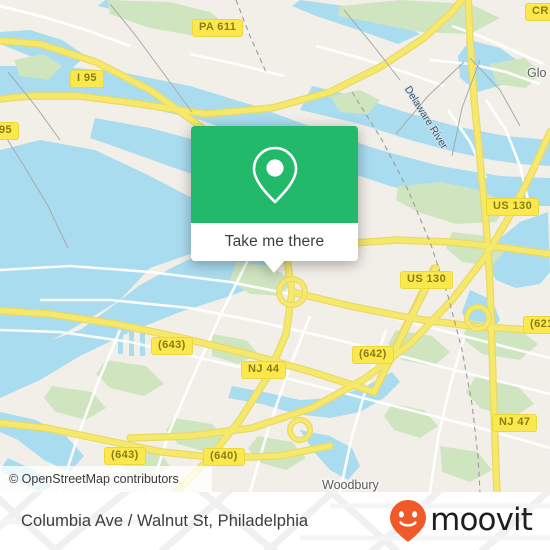 This screenshot has height=550, width=550. I want to click on callout-header, so click(274, 174).